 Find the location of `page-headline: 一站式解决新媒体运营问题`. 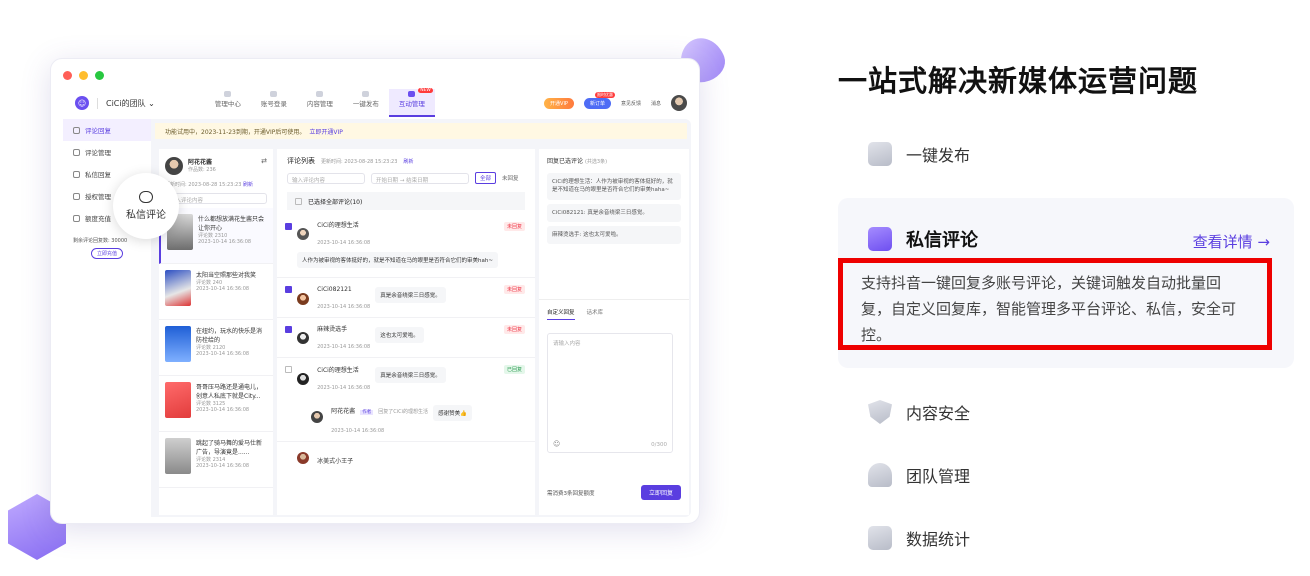

page-headline: 一站式解决新媒体运营问题 is located at coordinates (1018, 81).